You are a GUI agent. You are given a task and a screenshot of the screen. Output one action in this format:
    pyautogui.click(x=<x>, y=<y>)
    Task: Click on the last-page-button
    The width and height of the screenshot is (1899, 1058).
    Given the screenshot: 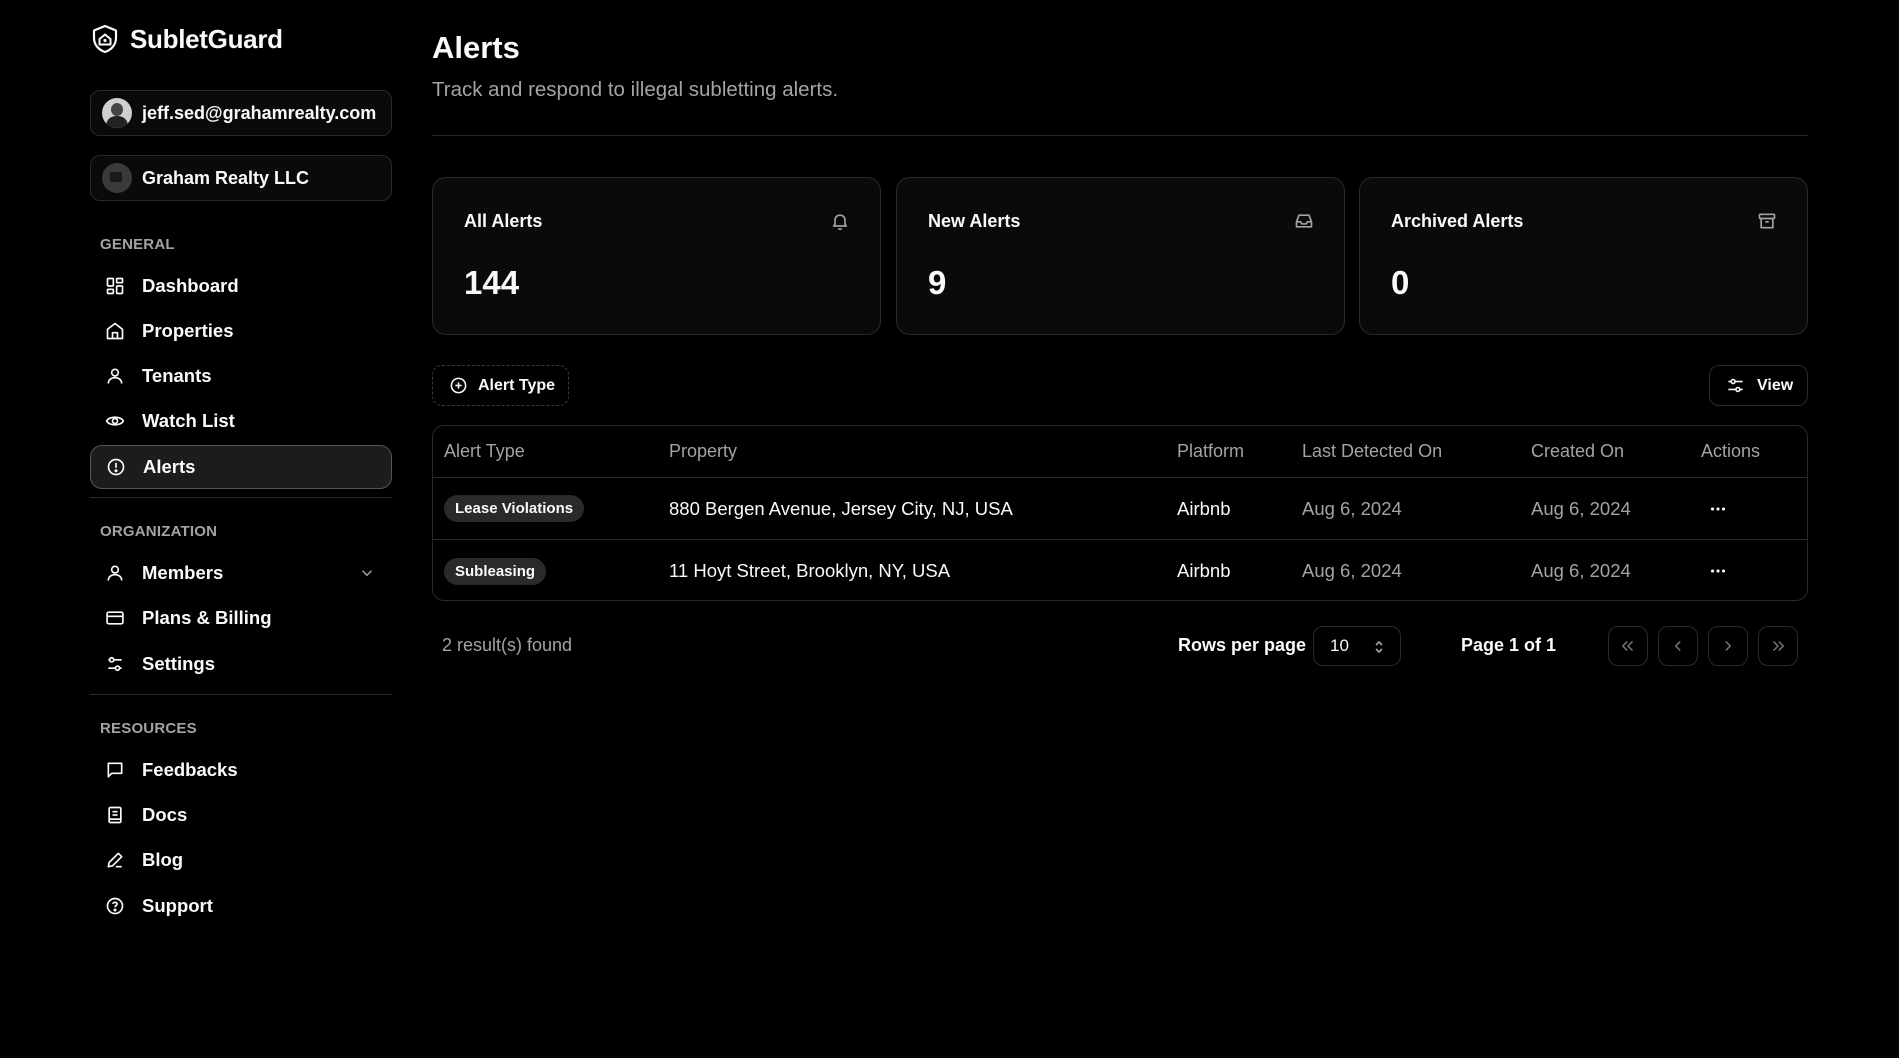 What is the action you would take?
    pyautogui.click(x=1778, y=646)
    